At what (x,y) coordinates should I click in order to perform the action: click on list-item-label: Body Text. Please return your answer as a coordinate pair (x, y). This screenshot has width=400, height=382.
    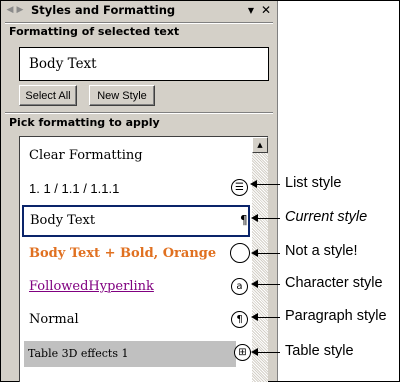
    Looking at the image, I should click on (63, 220).